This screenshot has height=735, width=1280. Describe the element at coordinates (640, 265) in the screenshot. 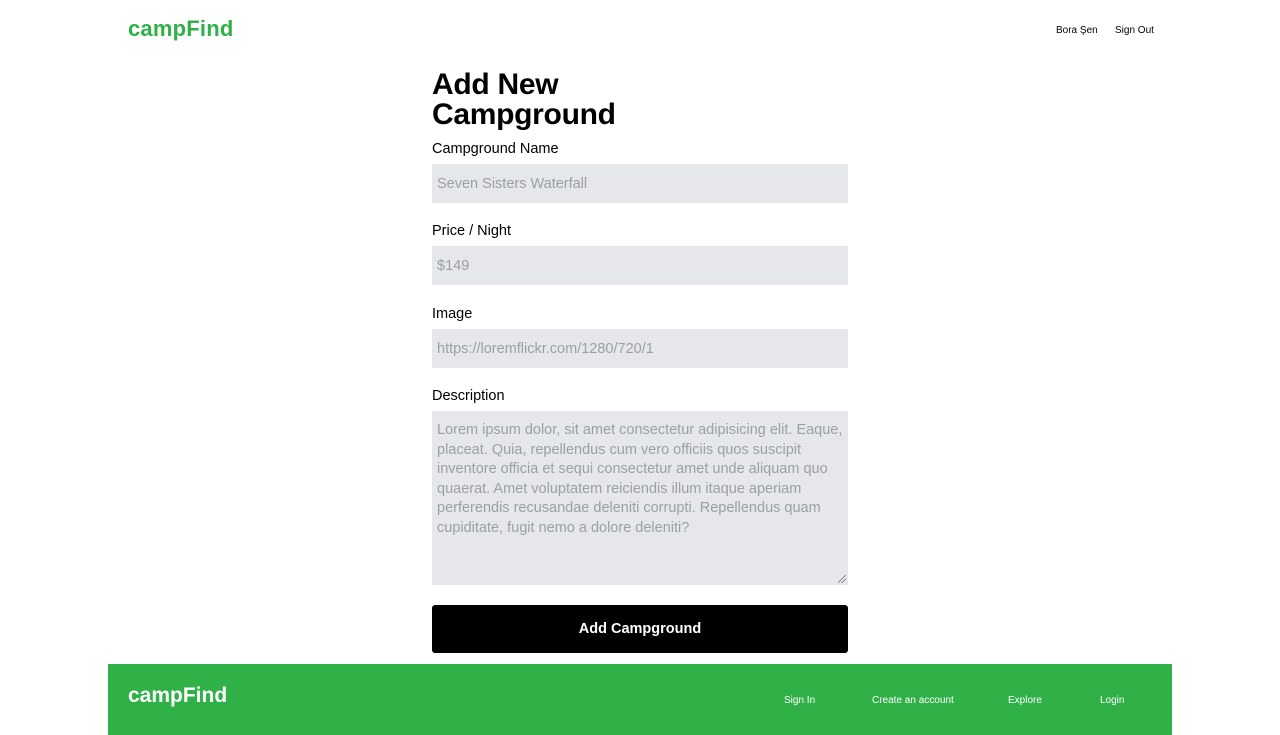

I see `price-input` at that location.